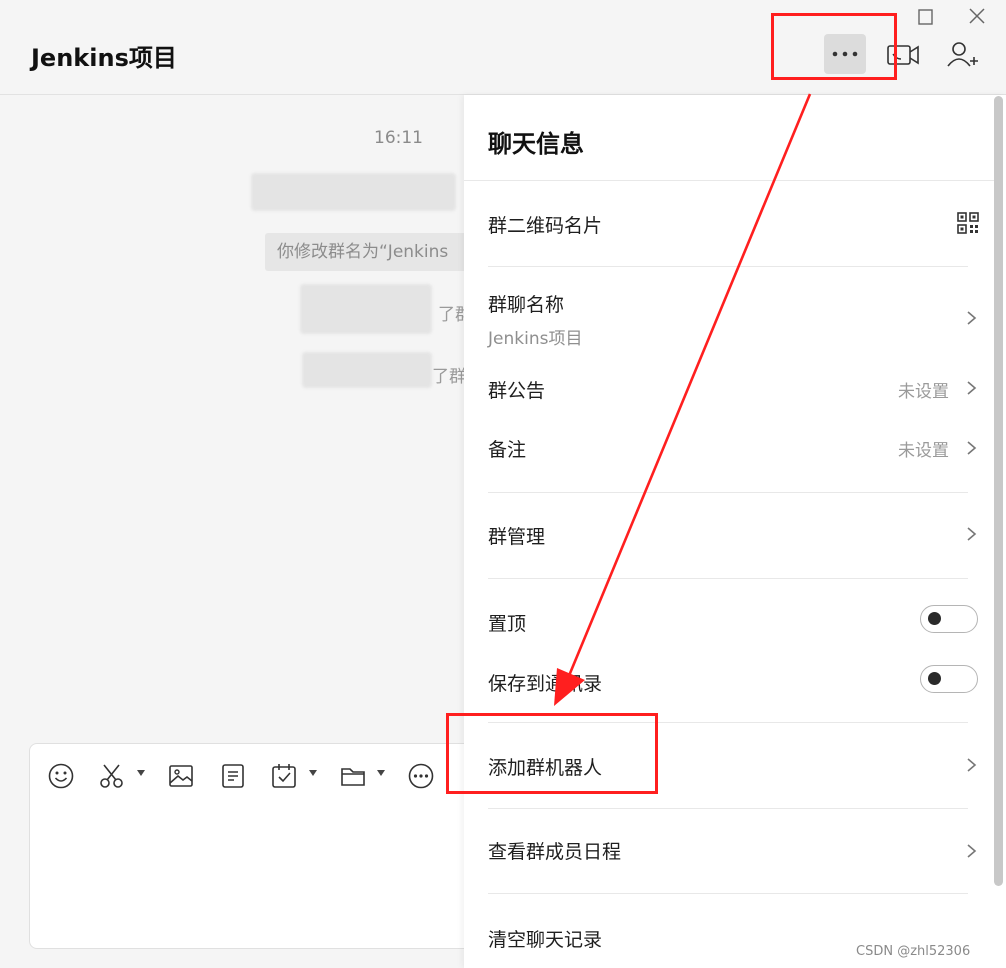  I want to click on screenshot-button, so click(112, 776).